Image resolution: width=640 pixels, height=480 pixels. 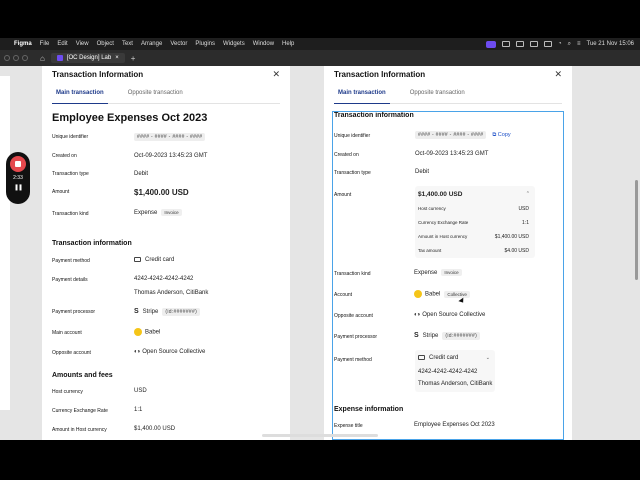 What do you see at coordinates (61, 192) in the screenshot?
I see `amount-label: Amount` at bounding box center [61, 192].